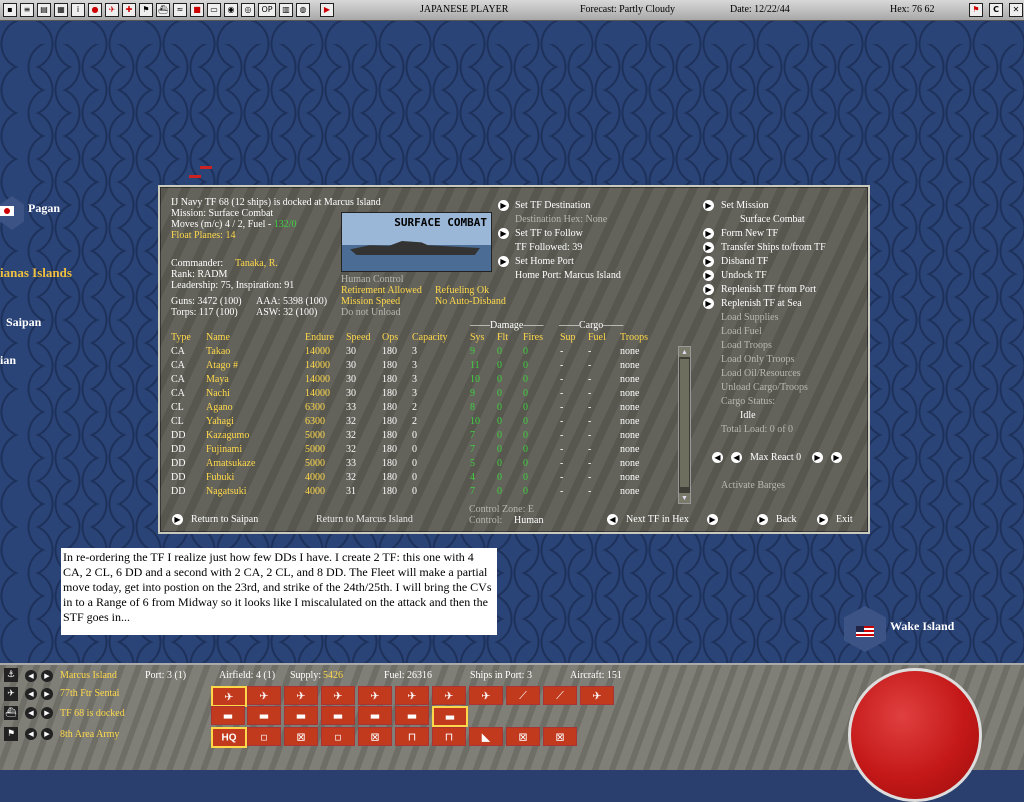  Describe the element at coordinates (533, 337) in the screenshot. I see `column-header-fires: Fires` at that location.